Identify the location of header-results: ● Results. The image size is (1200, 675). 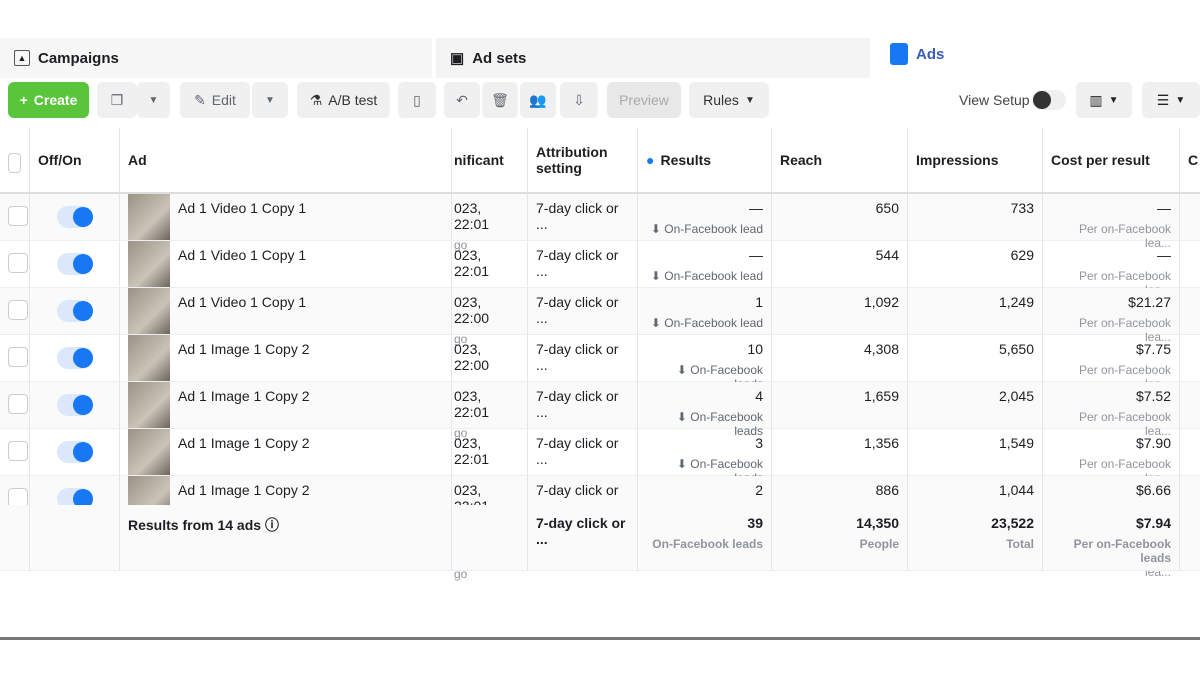
(705, 160).